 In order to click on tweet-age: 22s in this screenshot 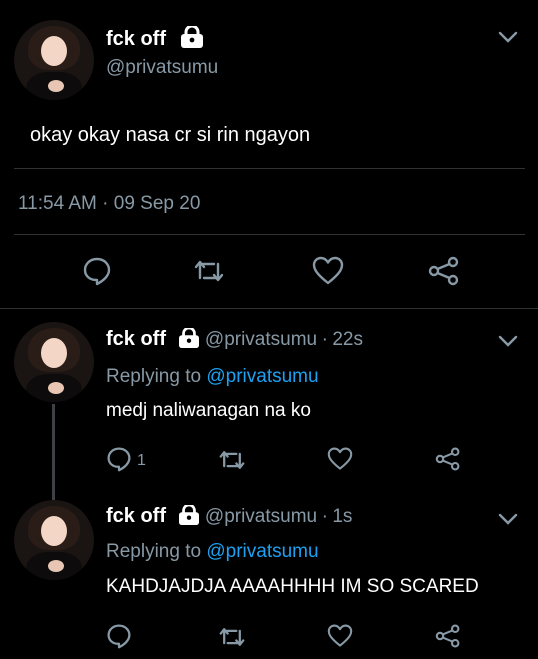, I will do `click(347, 339)`.